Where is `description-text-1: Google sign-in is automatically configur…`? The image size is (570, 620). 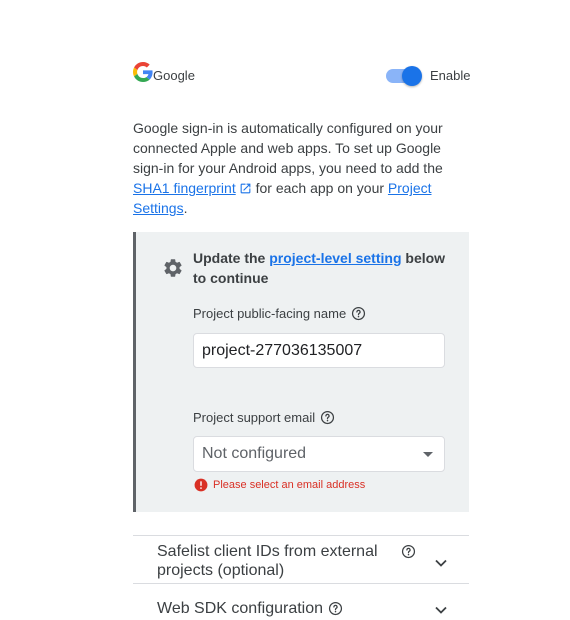 description-text-1: Google sign-in is automatically configur… is located at coordinates (288, 148).